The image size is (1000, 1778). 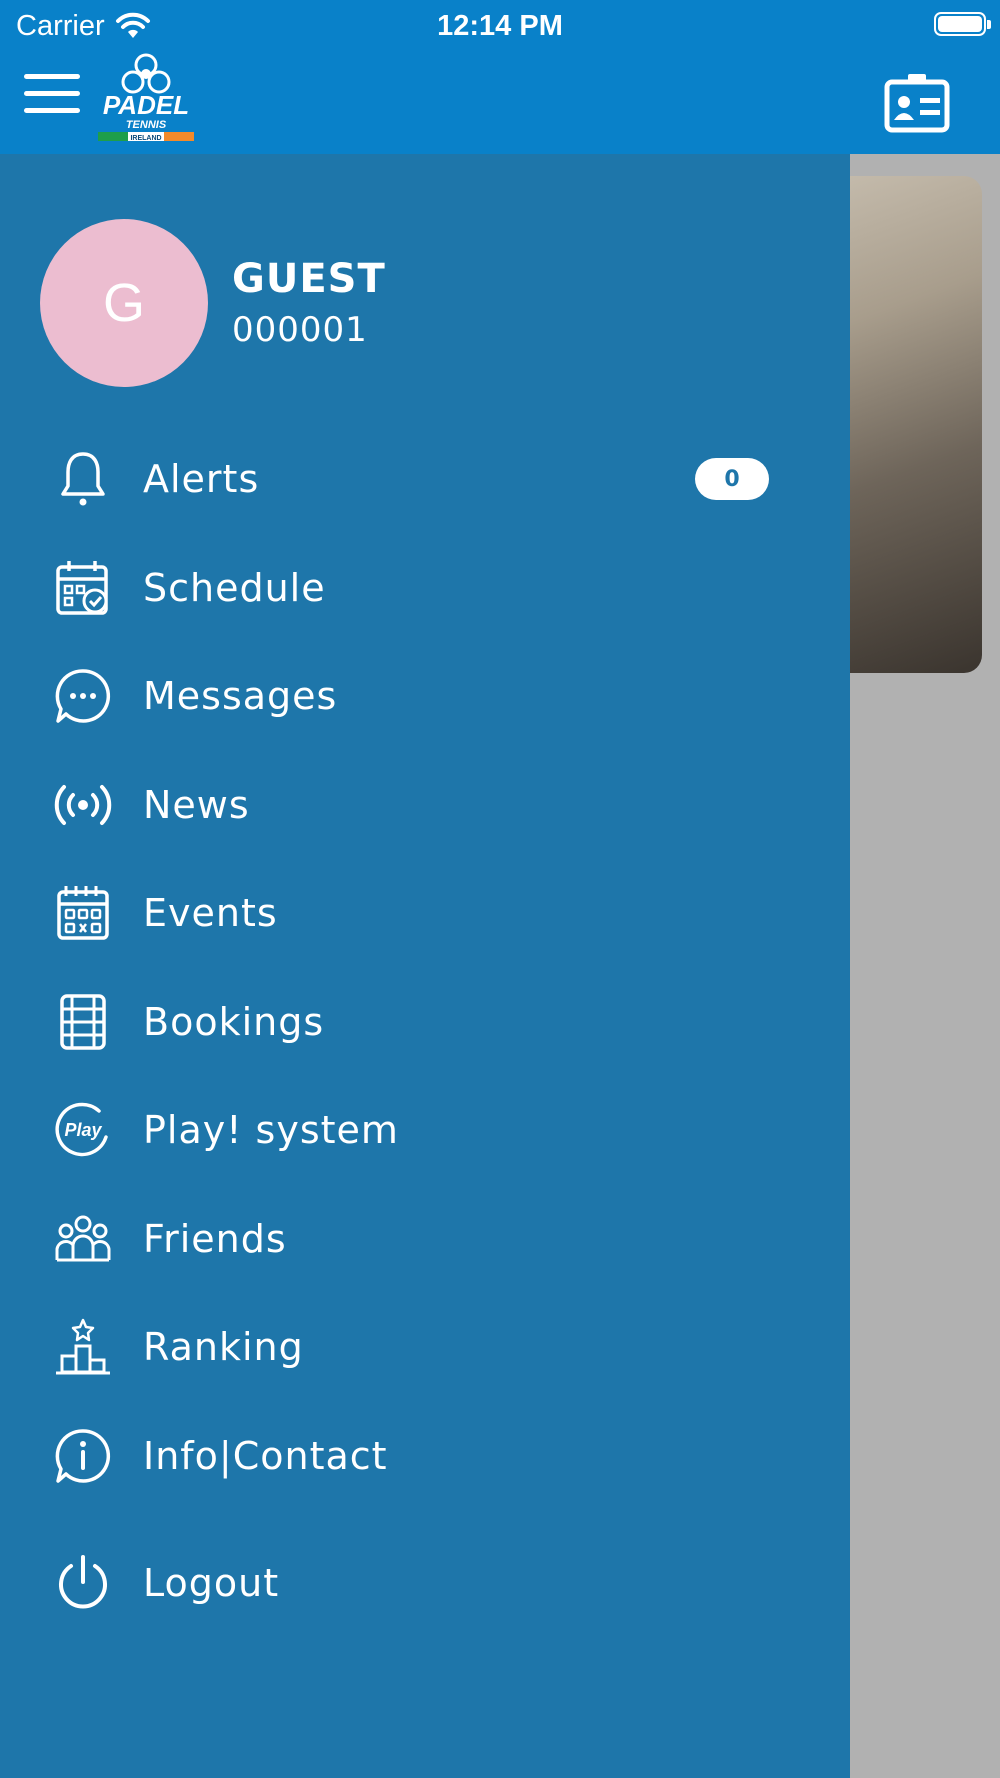 I want to click on menu-label: Logout, so click(x=211, y=1583).